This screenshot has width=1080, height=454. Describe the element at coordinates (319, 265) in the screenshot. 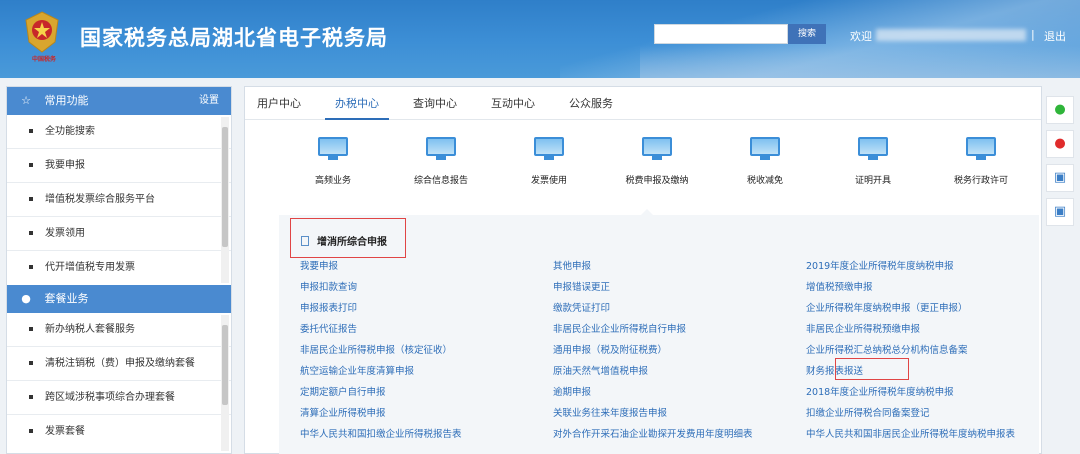

I see `link-item: 我要申报` at that location.